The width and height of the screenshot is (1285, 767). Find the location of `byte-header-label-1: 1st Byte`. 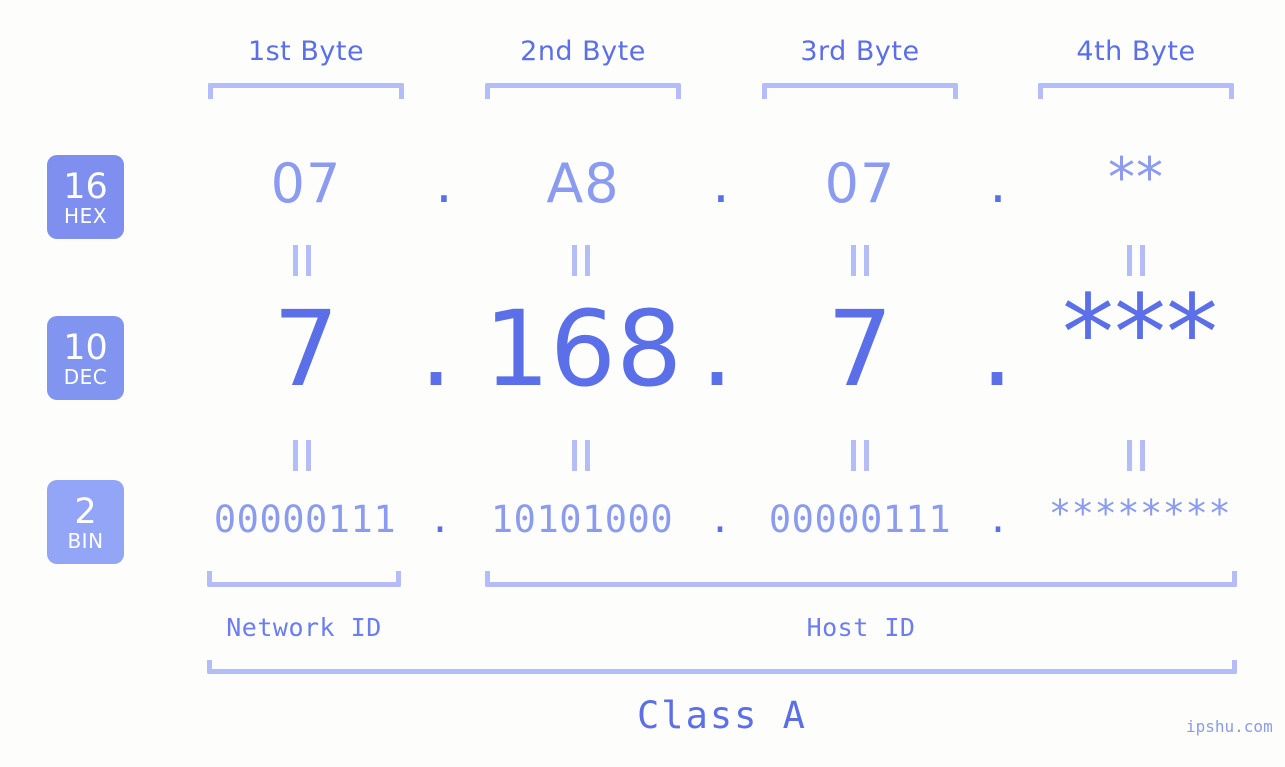

byte-header-label-1: 1st Byte is located at coordinates (306, 51).